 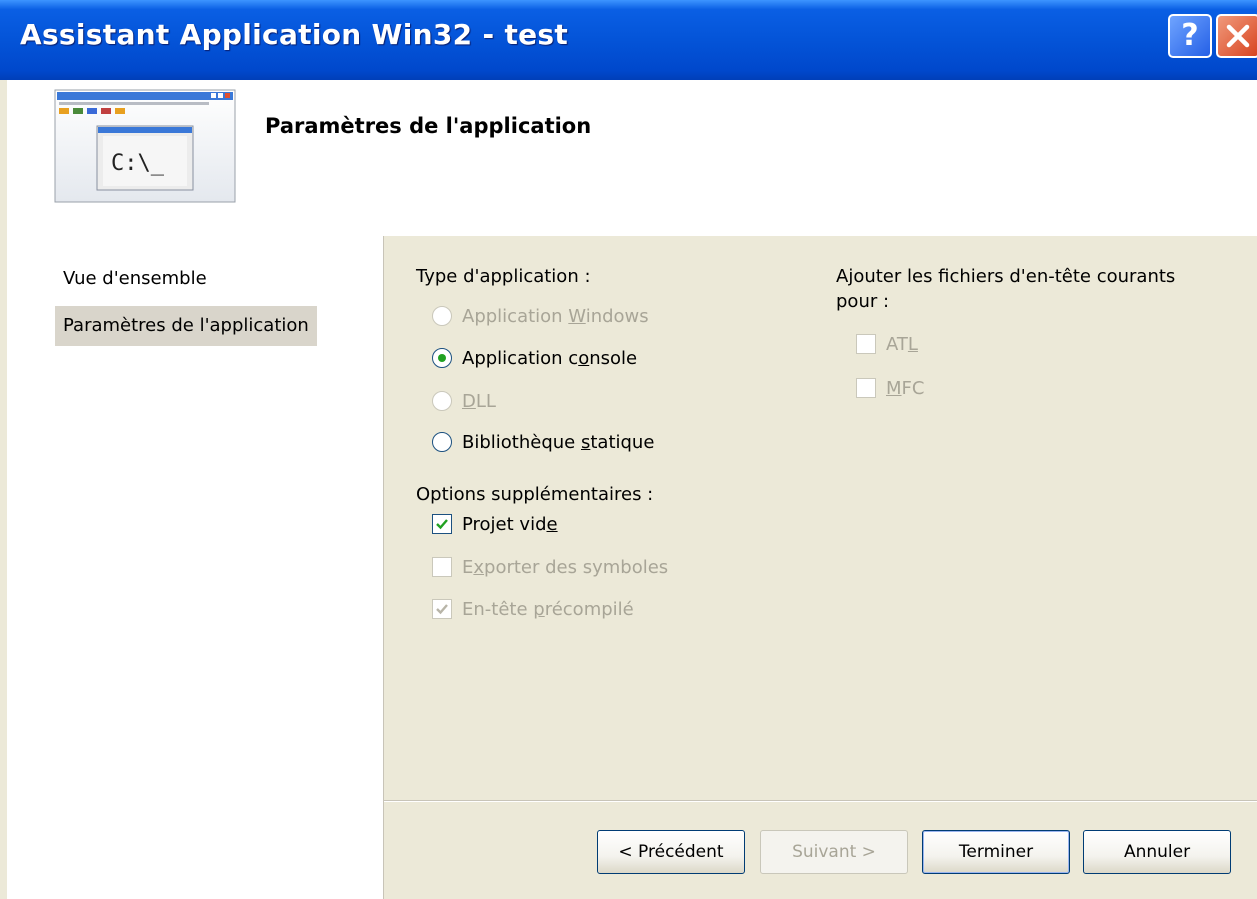 What do you see at coordinates (565, 567) in the screenshot?
I see `checkbox-label: Exporter des symboles` at bounding box center [565, 567].